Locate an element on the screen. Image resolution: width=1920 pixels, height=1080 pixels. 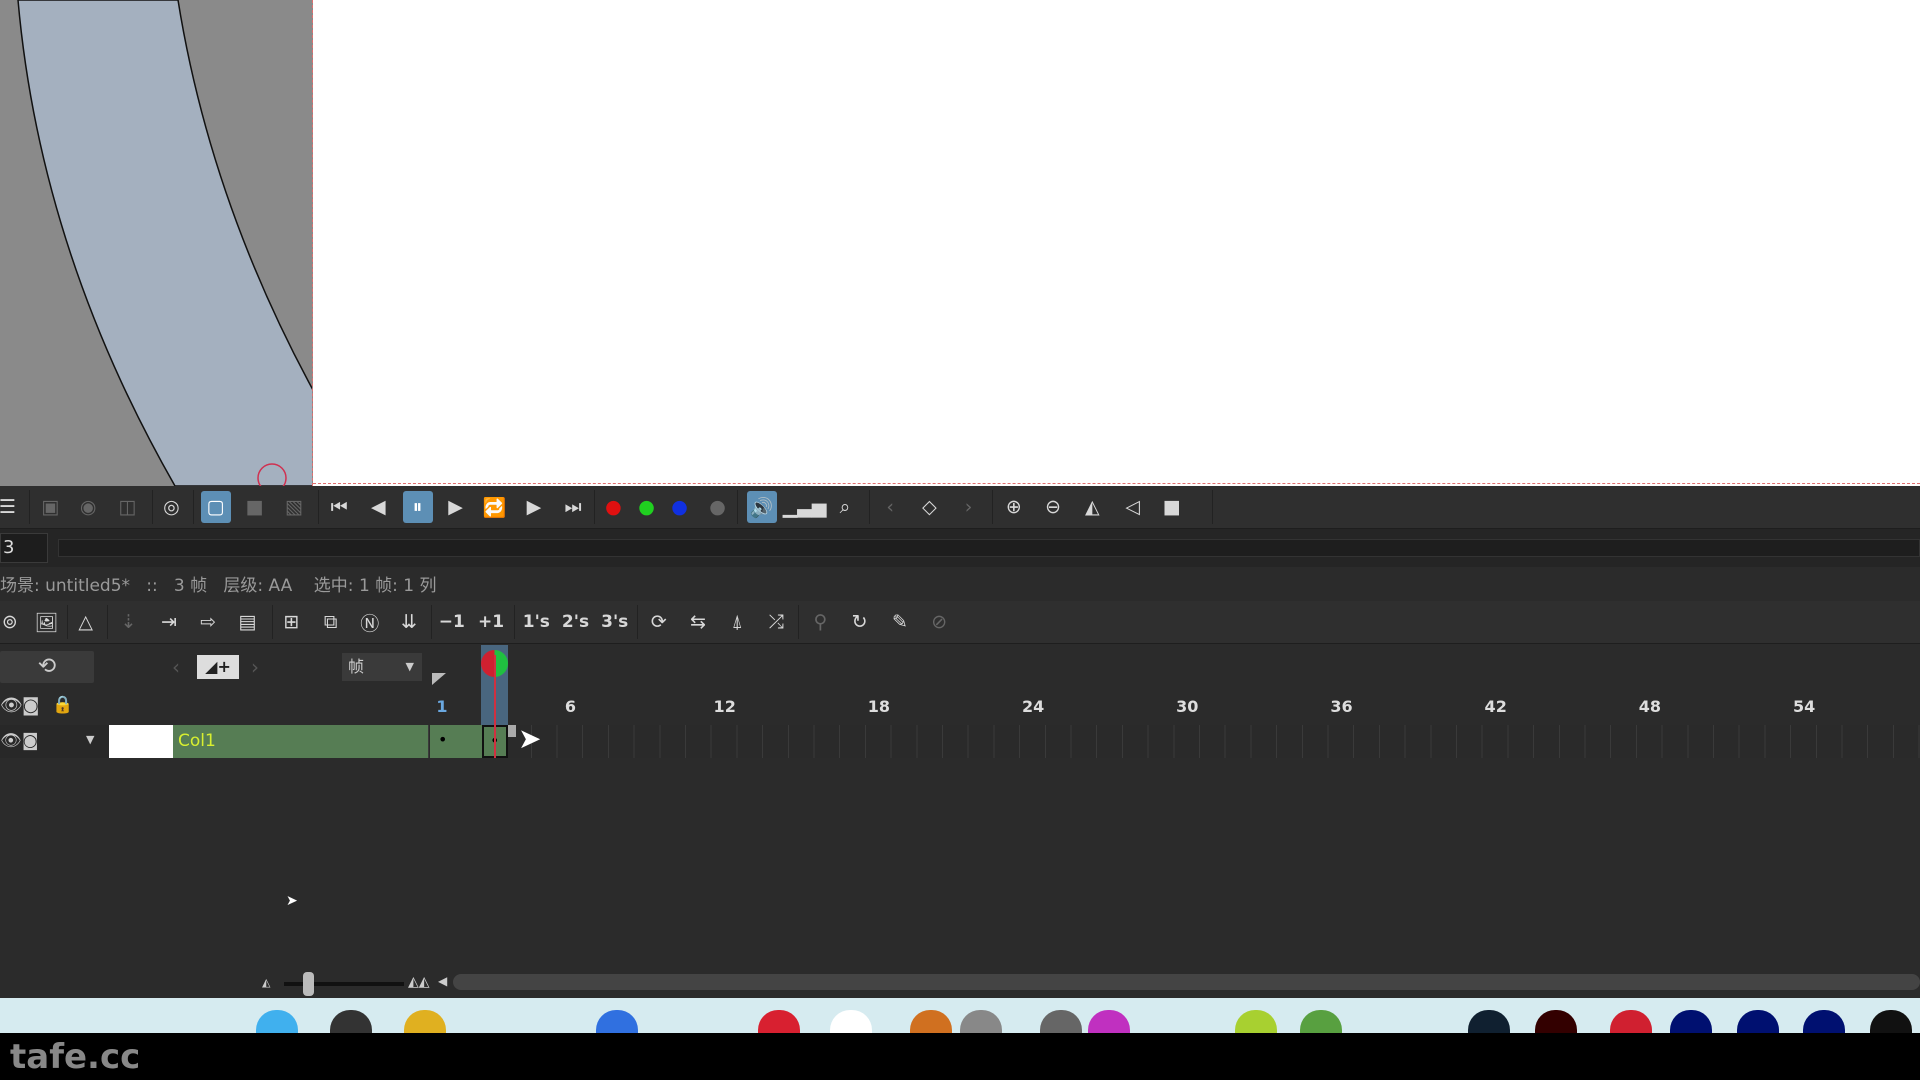
video-overlay-bar: tafe.cc is located at coordinates (960, 1056).